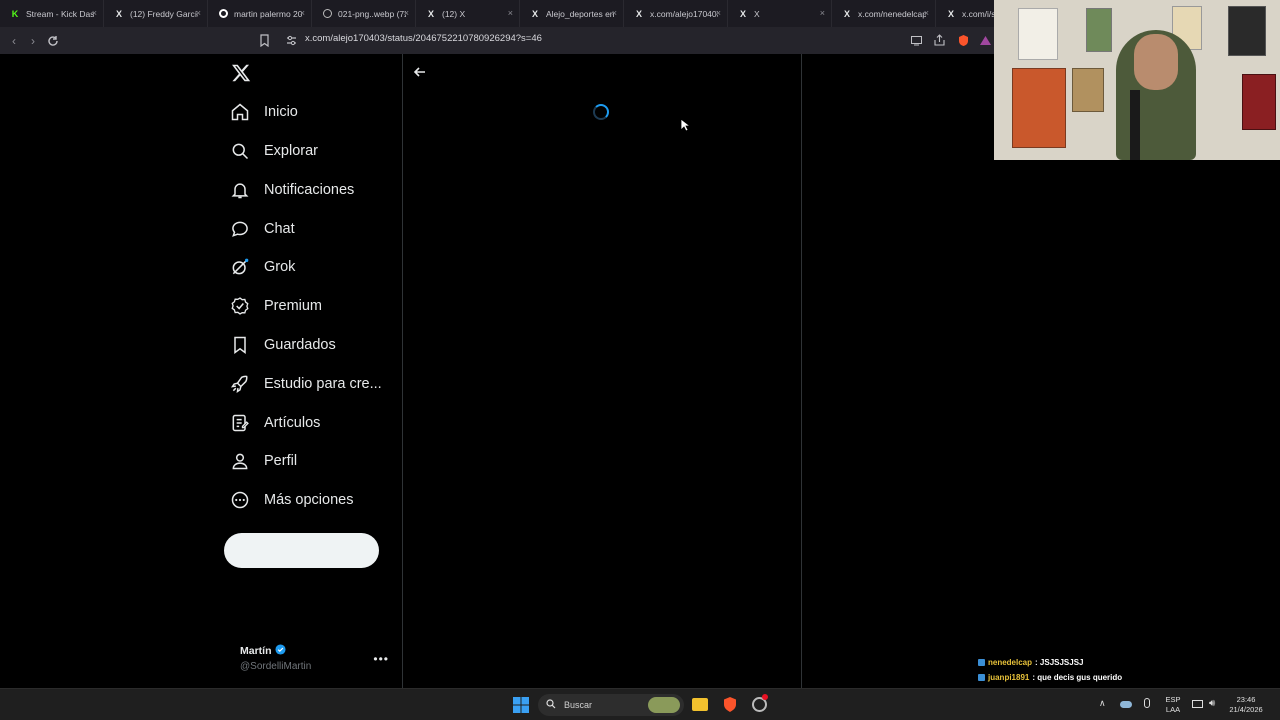 This screenshot has width=1280, height=720. What do you see at coordinates (309, 151) in the screenshot?
I see `sidebar-item-explorar: Explorar` at bounding box center [309, 151].